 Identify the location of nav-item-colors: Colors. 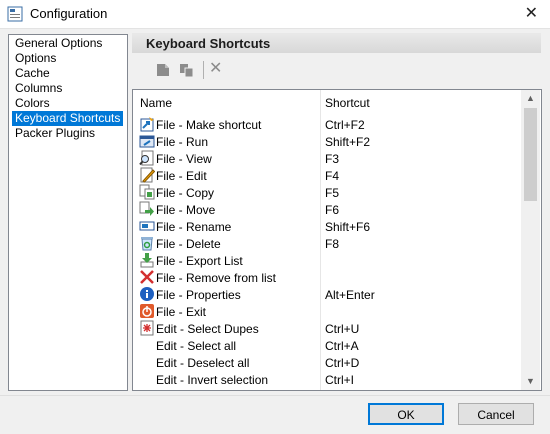
(32, 103).